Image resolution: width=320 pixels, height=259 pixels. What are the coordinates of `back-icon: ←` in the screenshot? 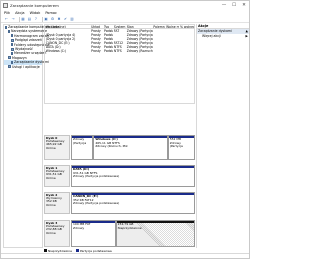 It's located at (6, 19).